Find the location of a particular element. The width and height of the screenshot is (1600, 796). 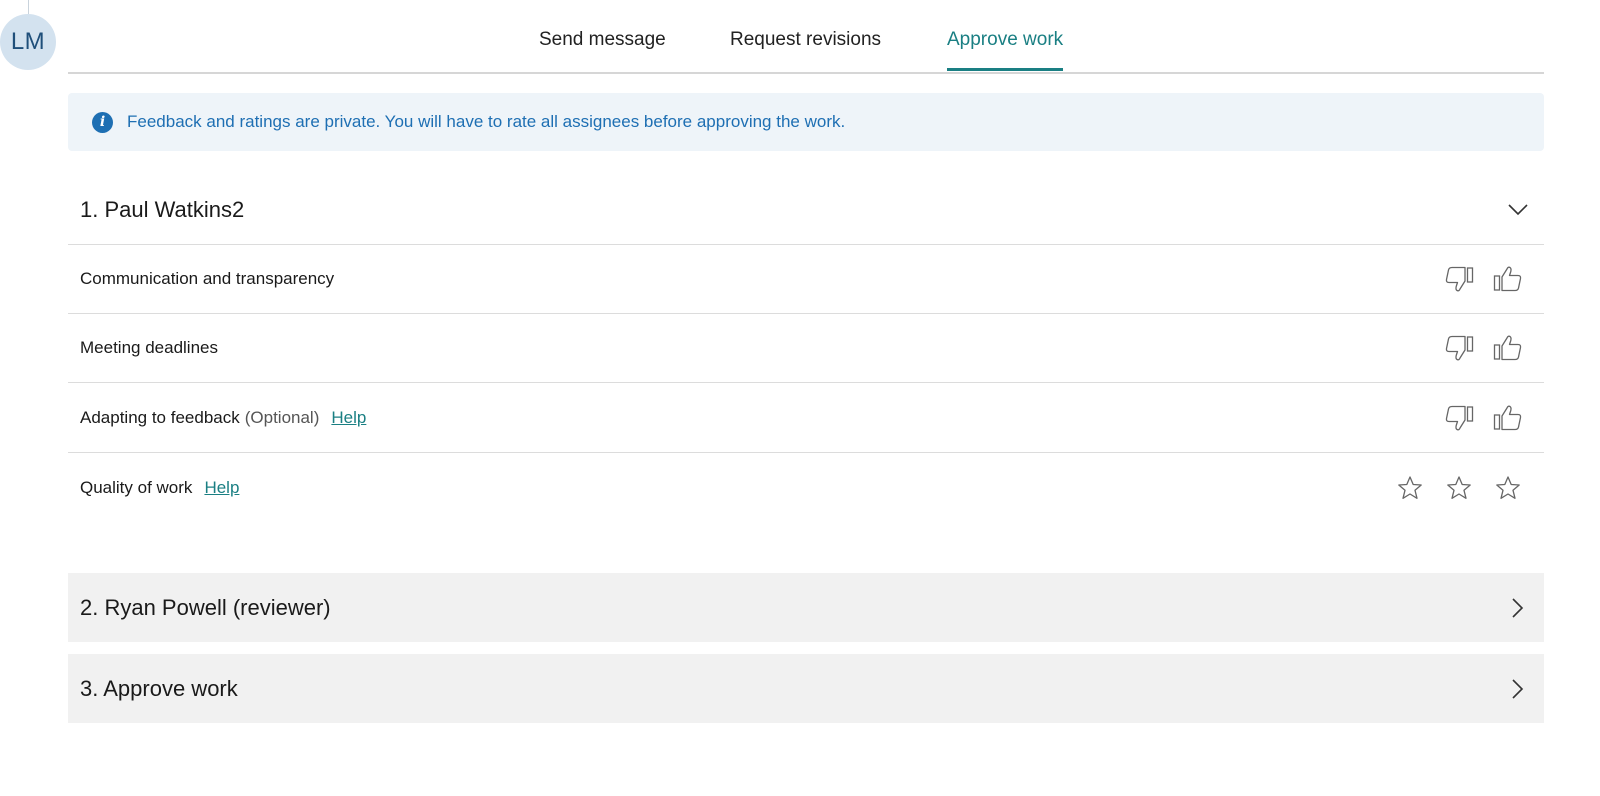

optional-tag: (Optional) is located at coordinates (282, 417).